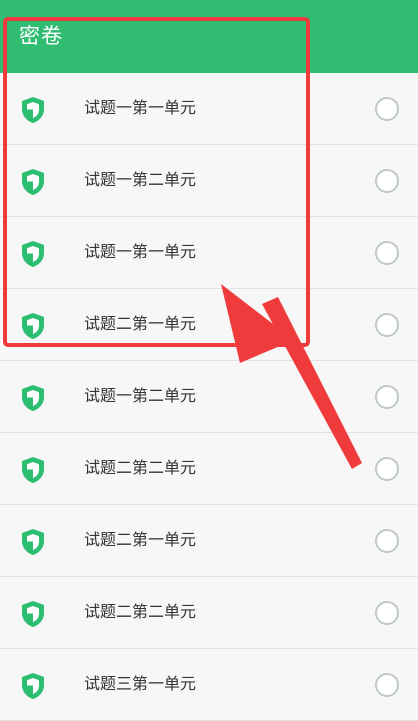 This screenshot has width=418, height=721. Describe the element at coordinates (209, 685) in the screenshot. I see `list-item: 试题三第一单元` at that location.